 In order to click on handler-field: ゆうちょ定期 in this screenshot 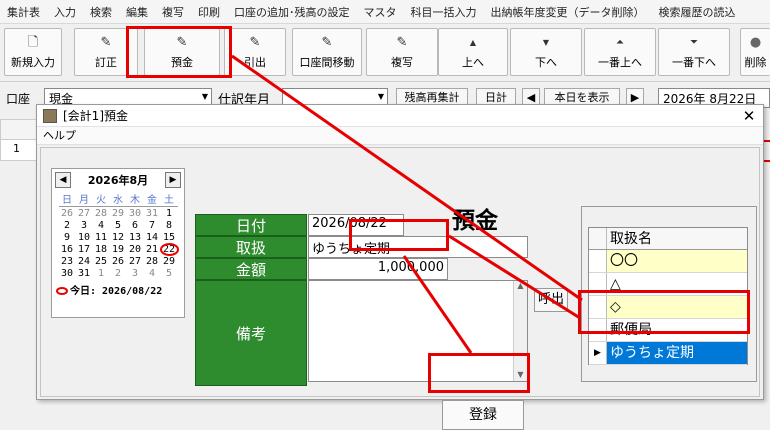, I will do `click(418, 247)`.